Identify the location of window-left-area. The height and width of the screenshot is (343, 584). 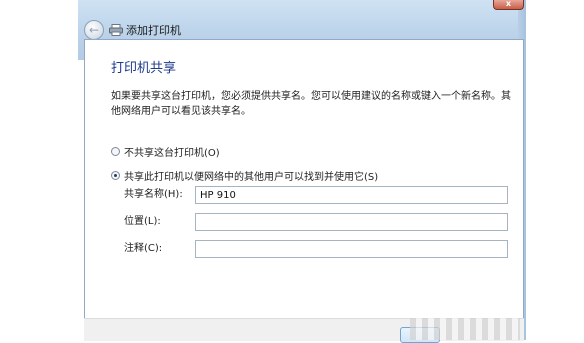
(39, 170).